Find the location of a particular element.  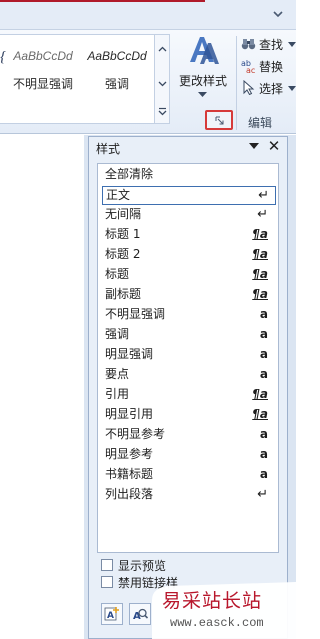

show-preview-label: 显示预览 is located at coordinates (142, 566).